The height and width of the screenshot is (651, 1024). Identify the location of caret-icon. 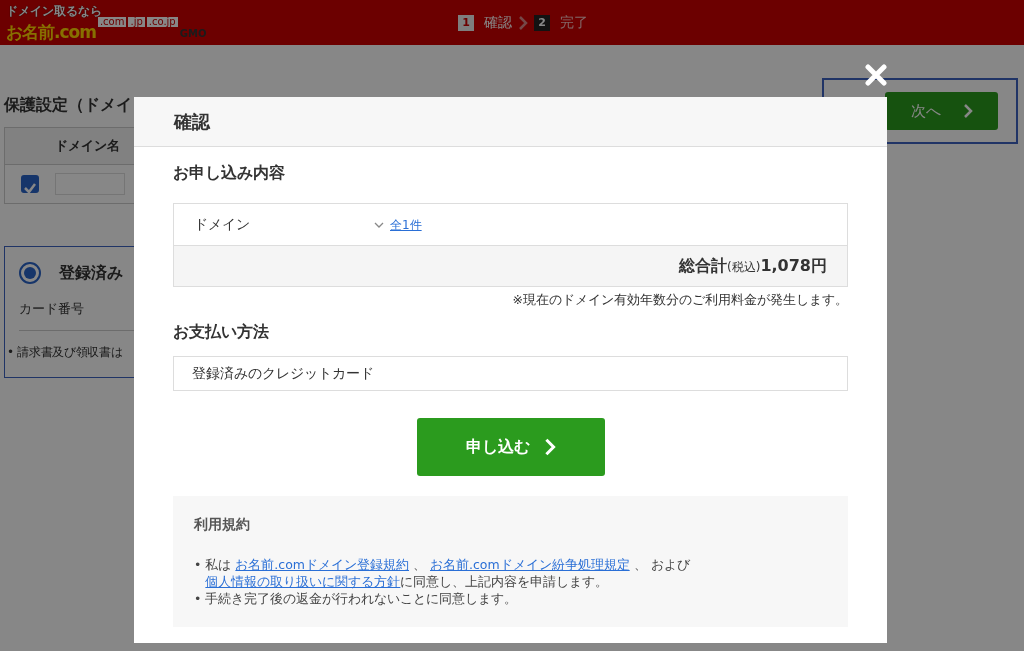
(379, 224).